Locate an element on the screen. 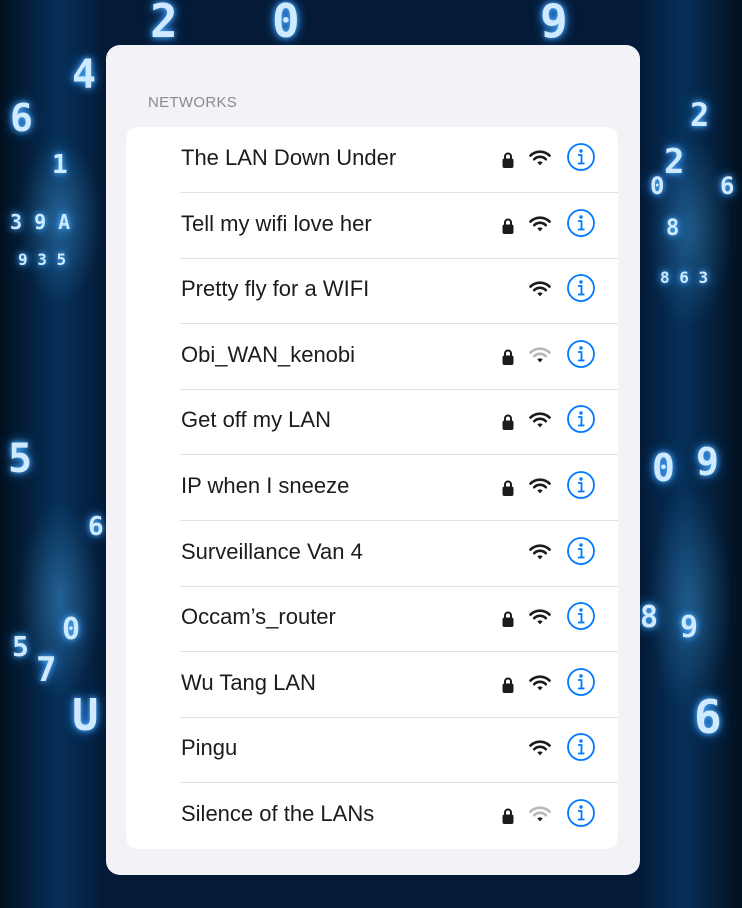  network-name: Tell my wifi love her is located at coordinates (276, 223).